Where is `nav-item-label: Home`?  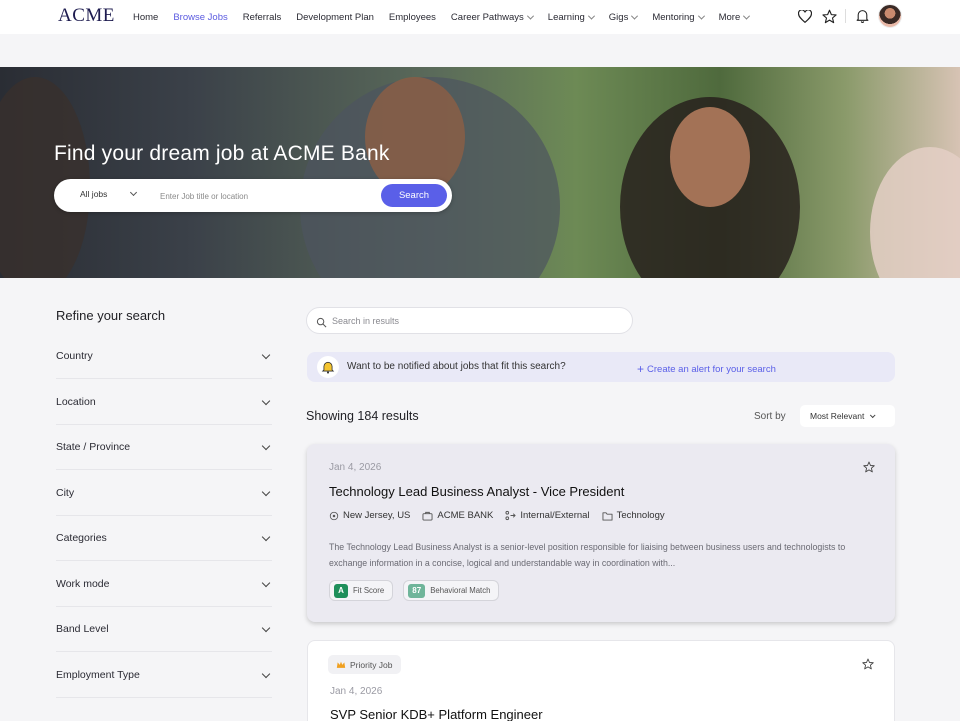 nav-item-label: Home is located at coordinates (146, 17).